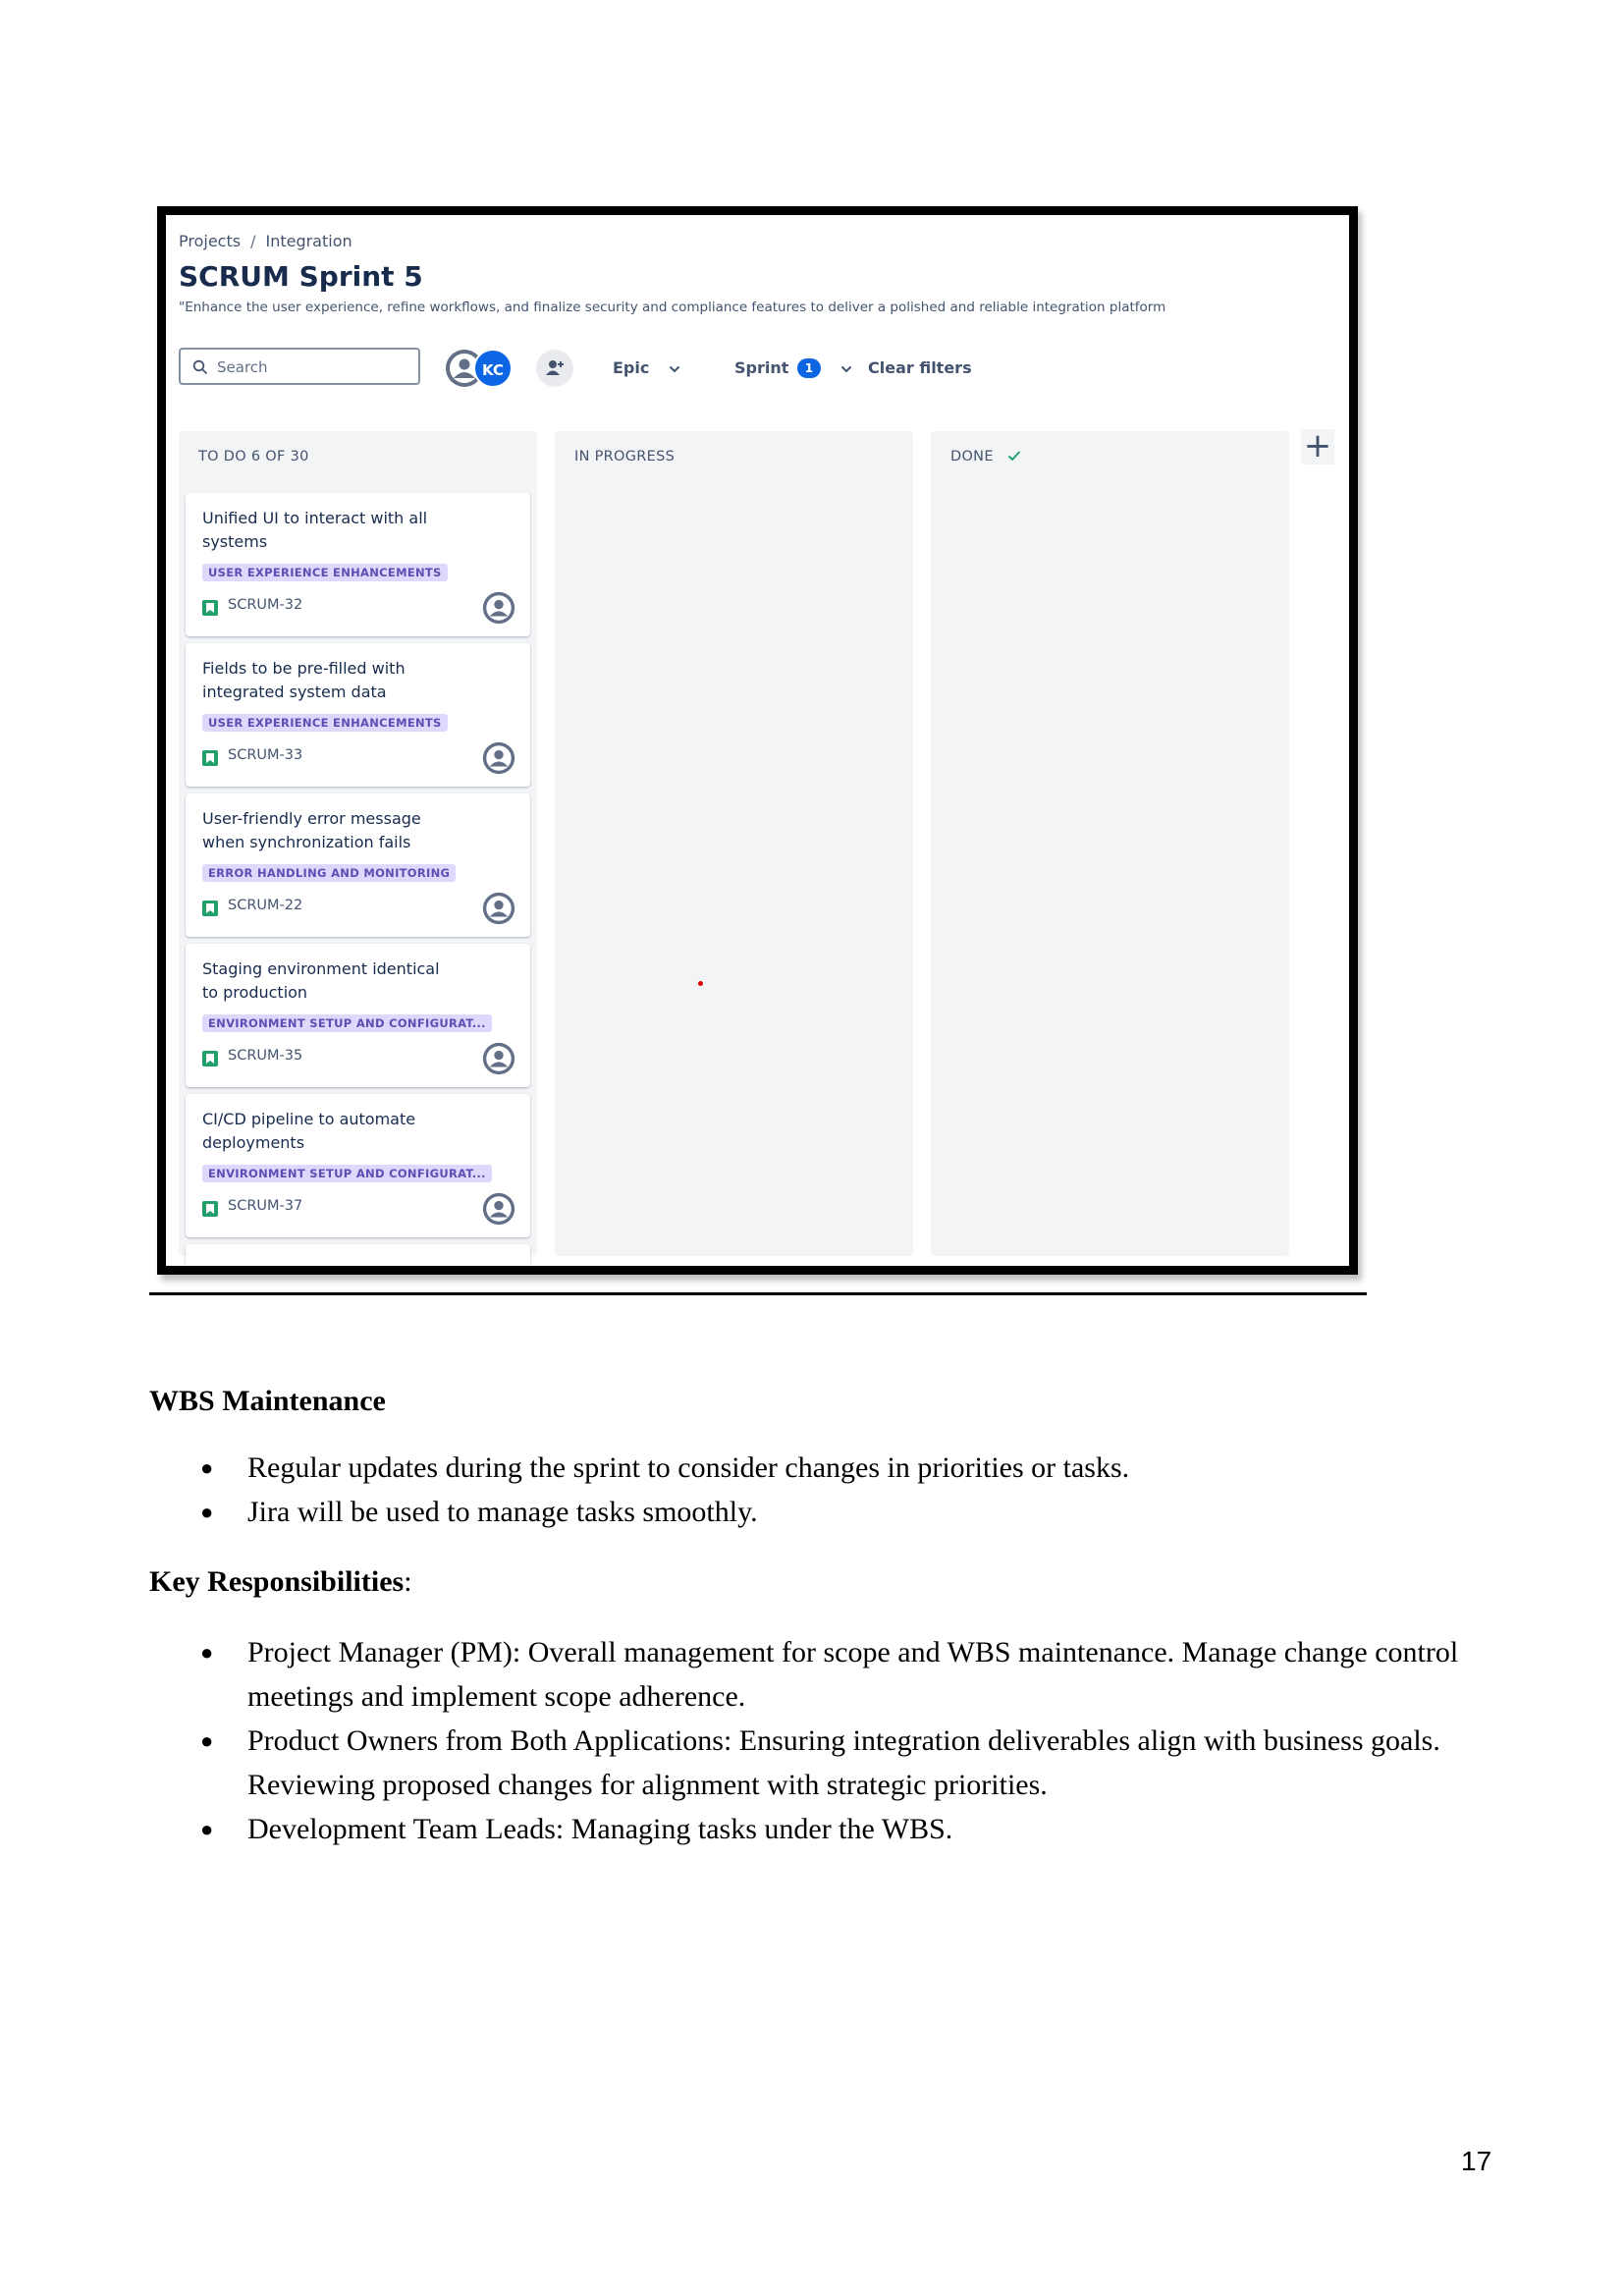  I want to click on search-input: Search, so click(299, 366).